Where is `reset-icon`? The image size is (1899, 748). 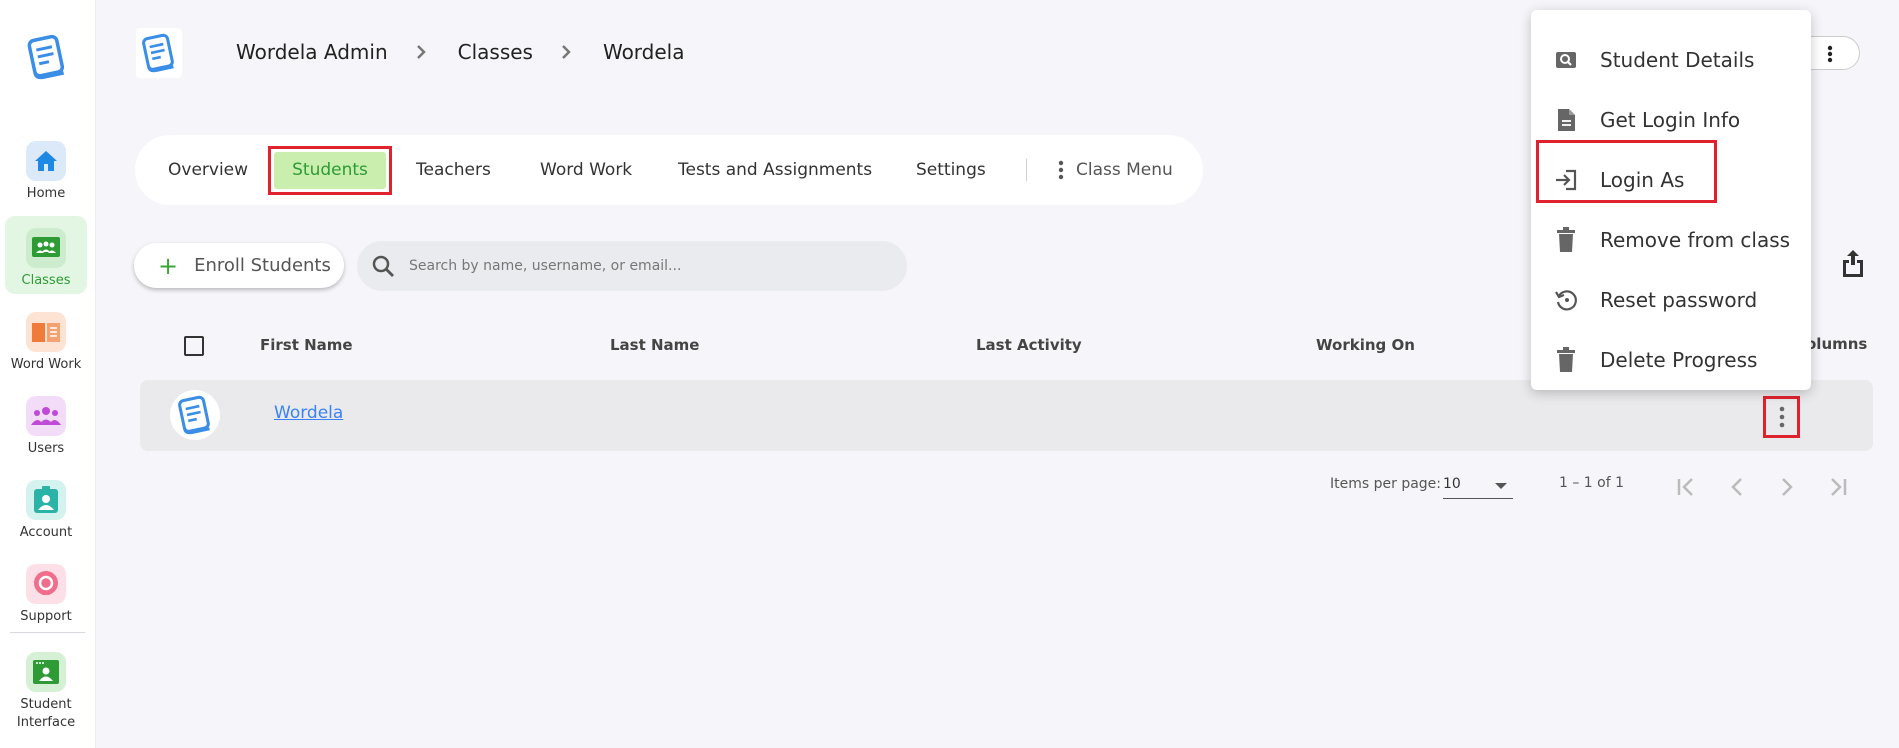 reset-icon is located at coordinates (1566, 300).